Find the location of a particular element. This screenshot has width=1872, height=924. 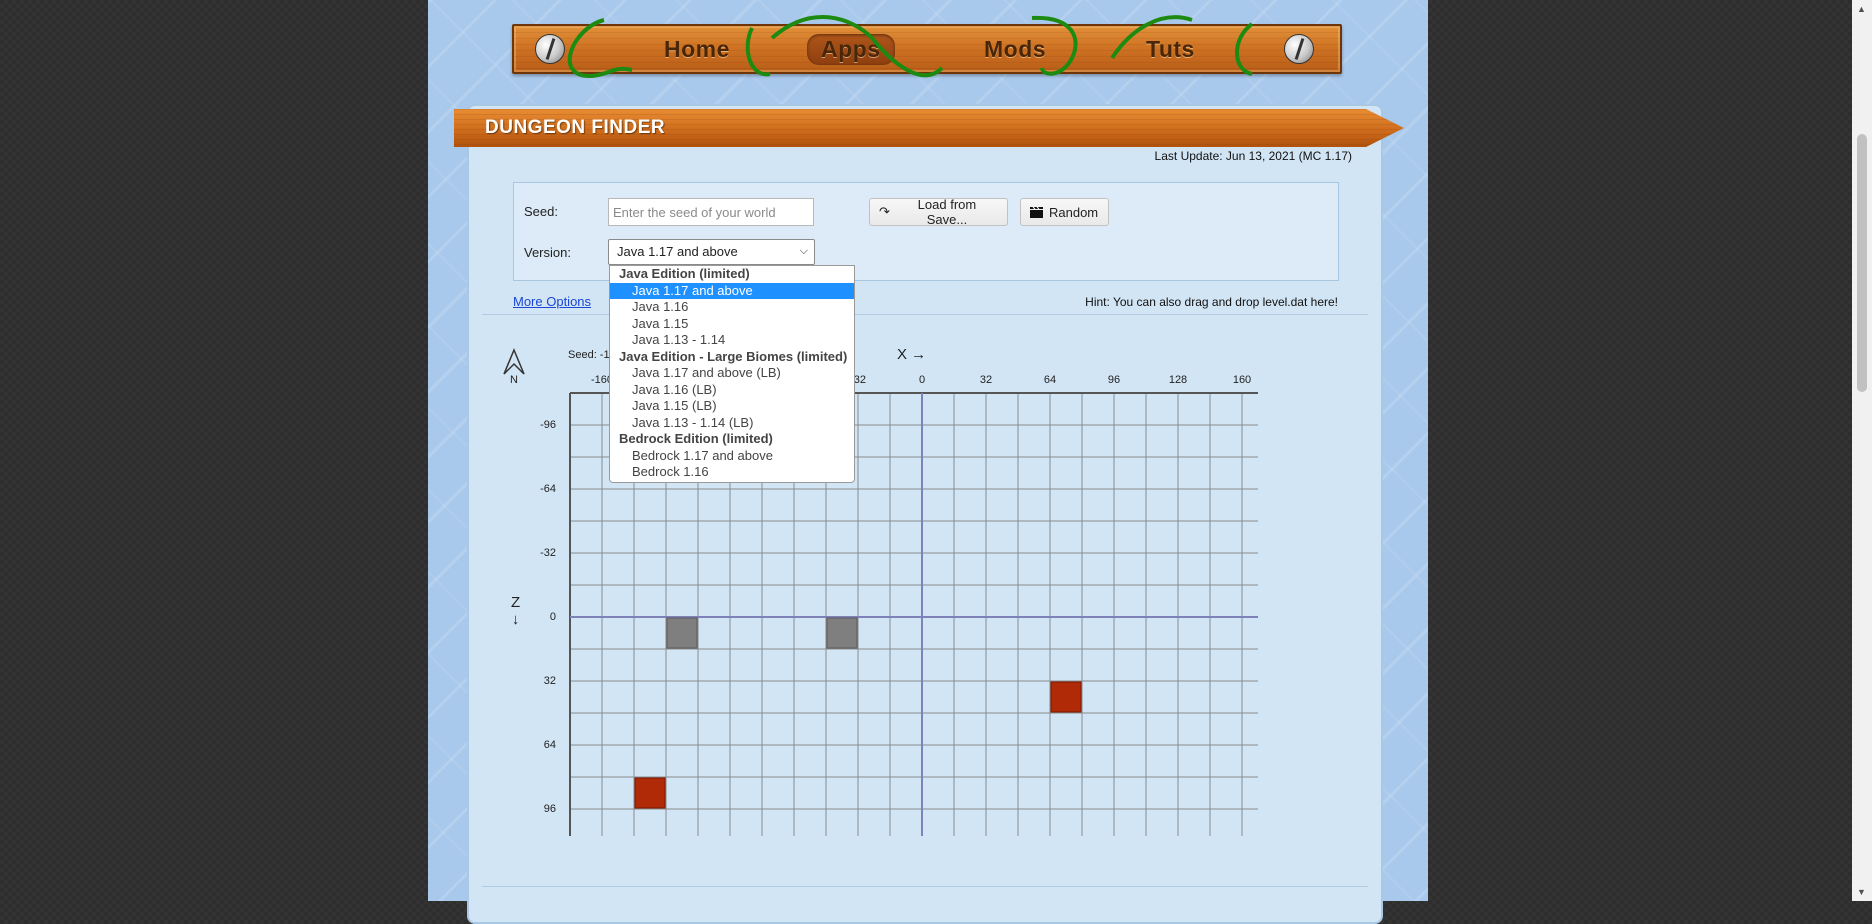

x-tick-label: 128 is located at coordinates (1178, 380).